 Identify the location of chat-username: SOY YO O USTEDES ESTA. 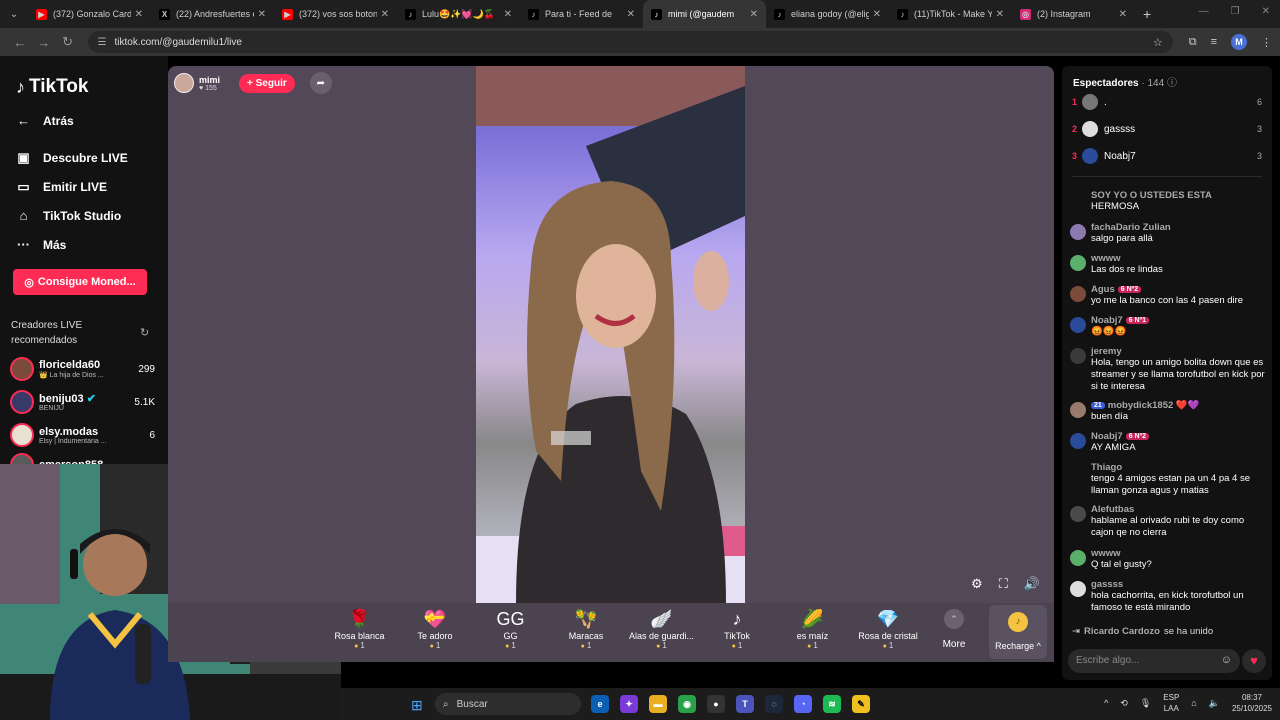
(1151, 195).